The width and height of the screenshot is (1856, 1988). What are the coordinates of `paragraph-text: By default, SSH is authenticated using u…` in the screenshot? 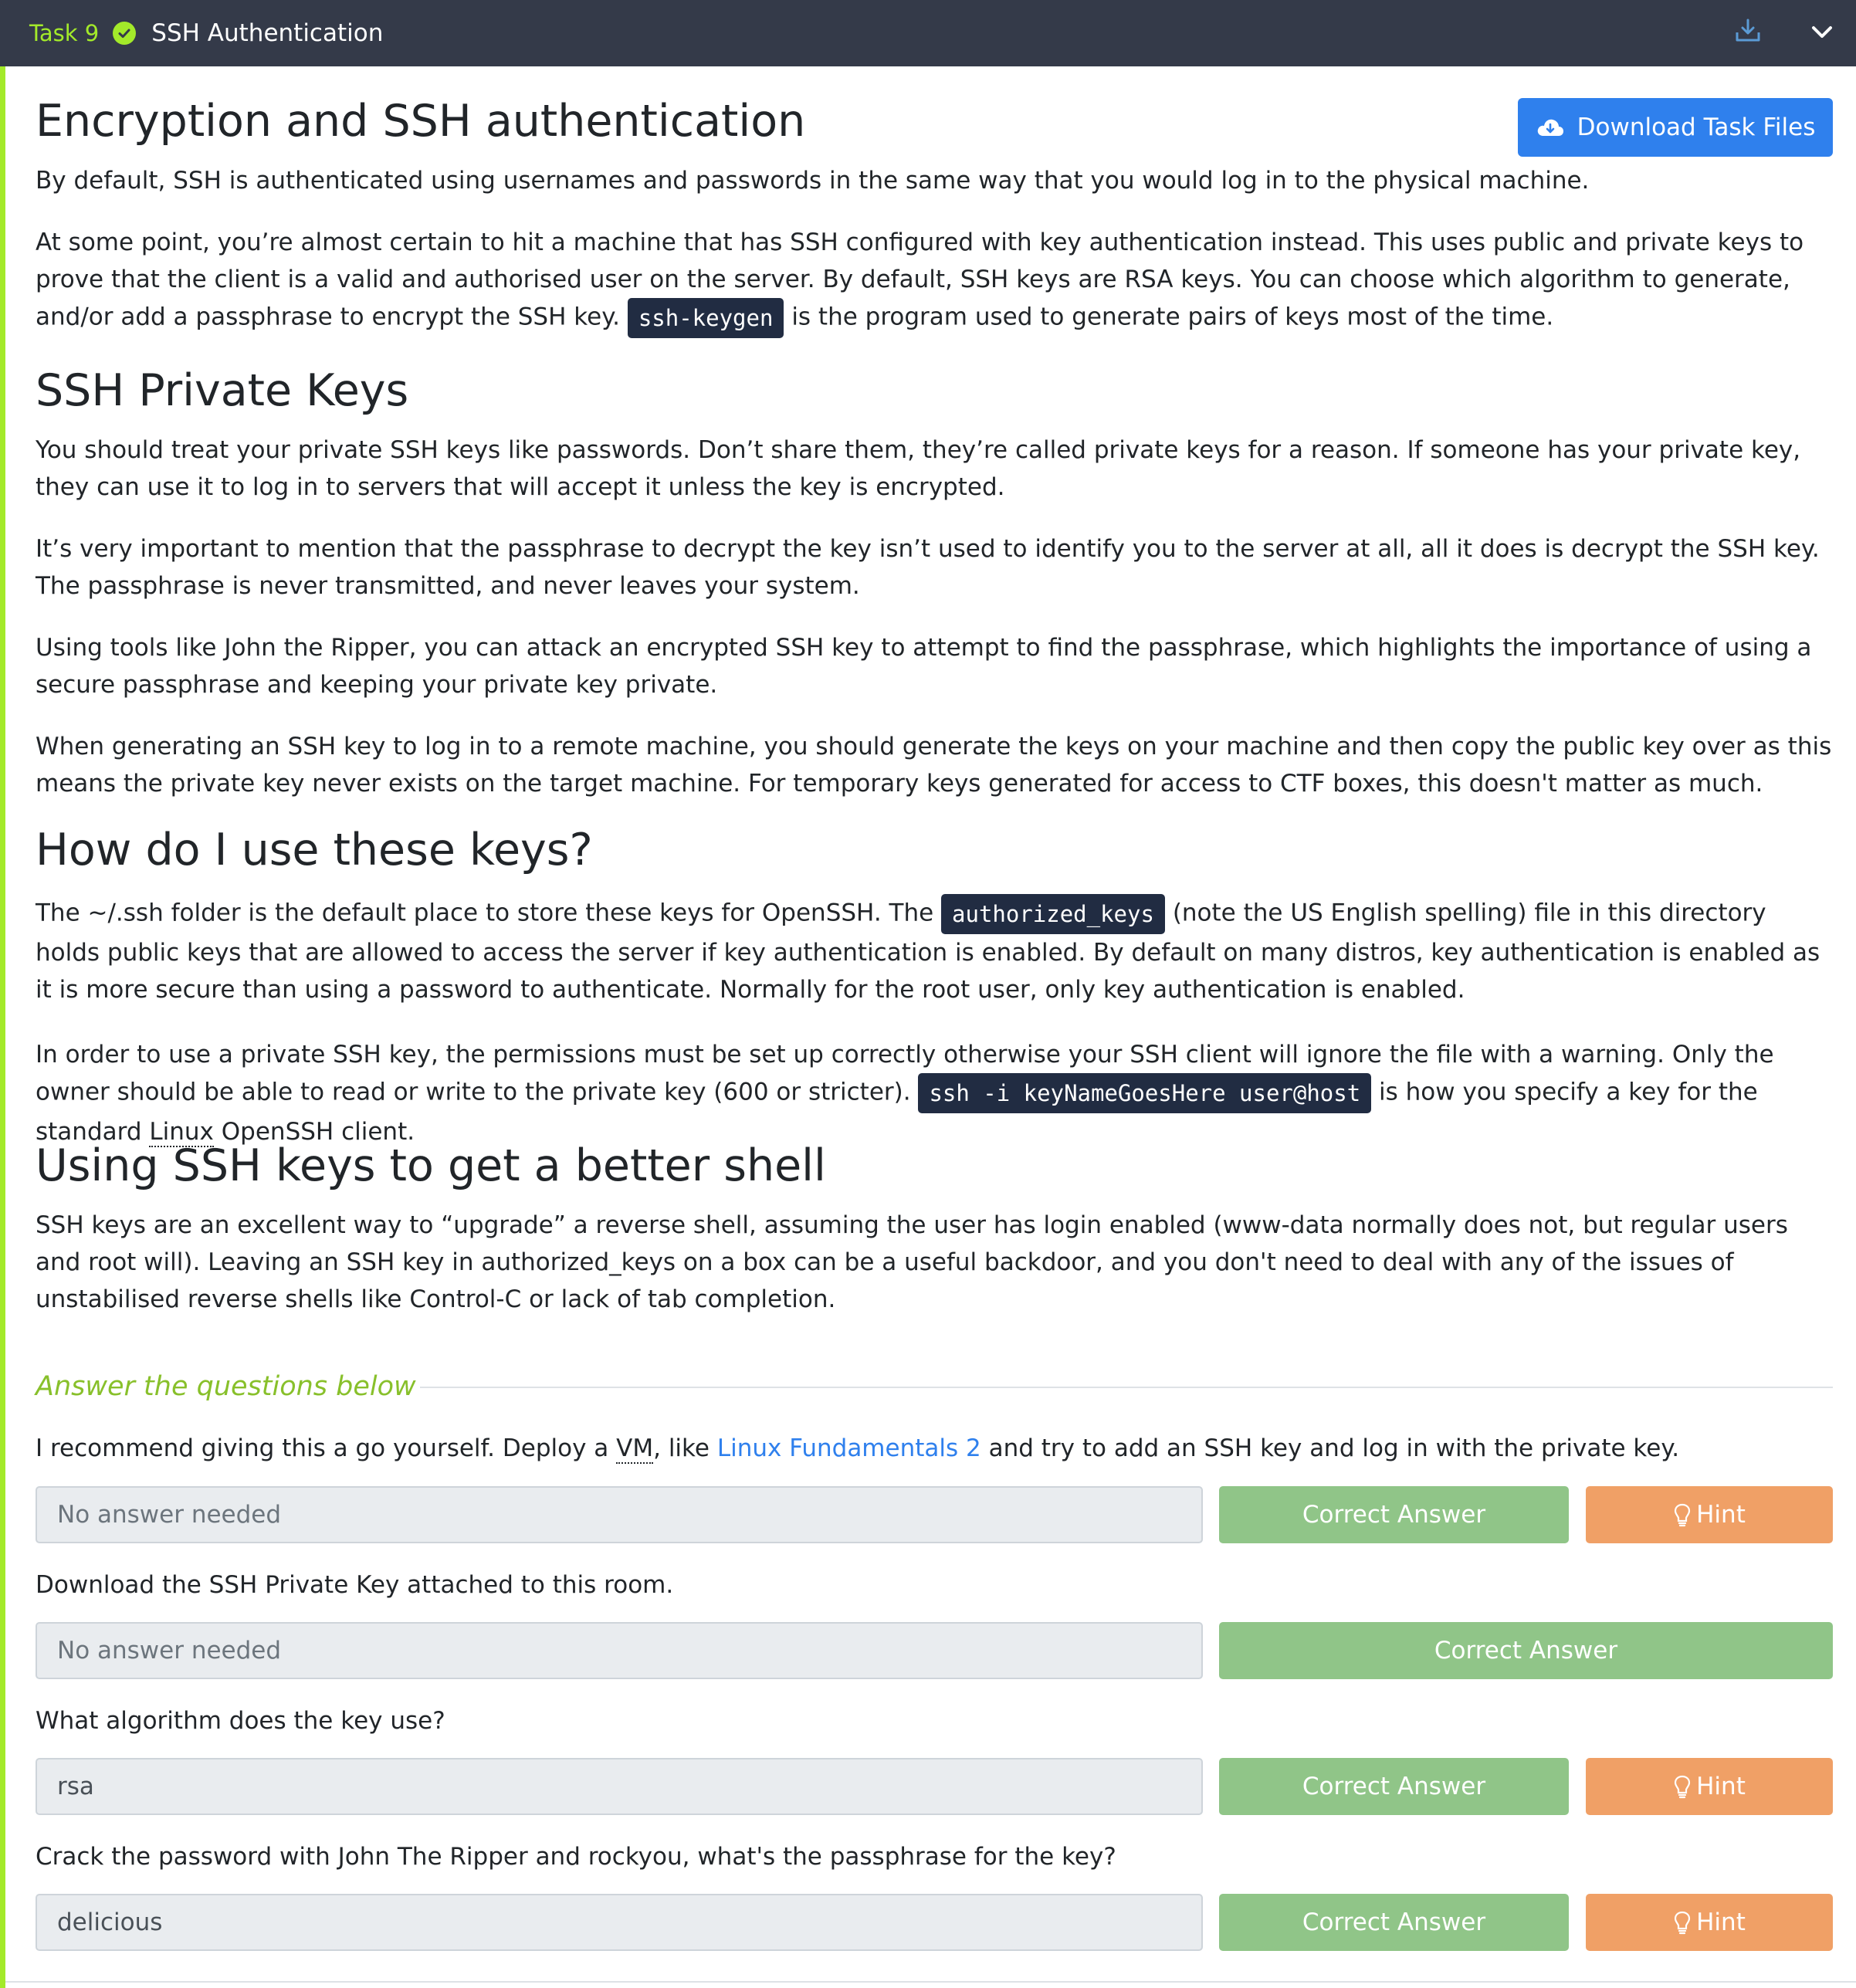 It's located at (813, 181).